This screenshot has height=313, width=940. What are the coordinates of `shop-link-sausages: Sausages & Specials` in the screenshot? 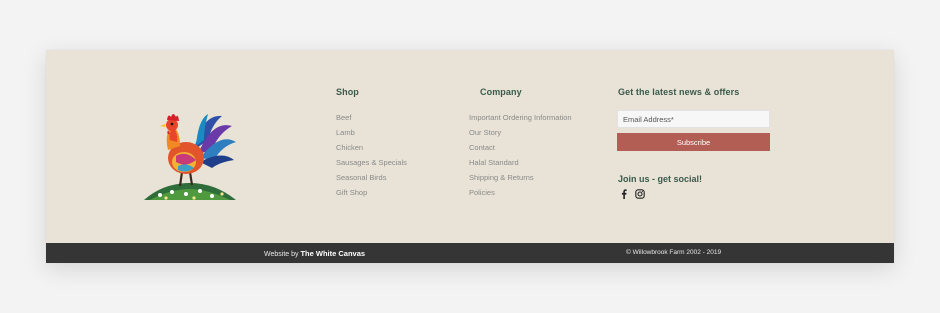 It's located at (371, 162).